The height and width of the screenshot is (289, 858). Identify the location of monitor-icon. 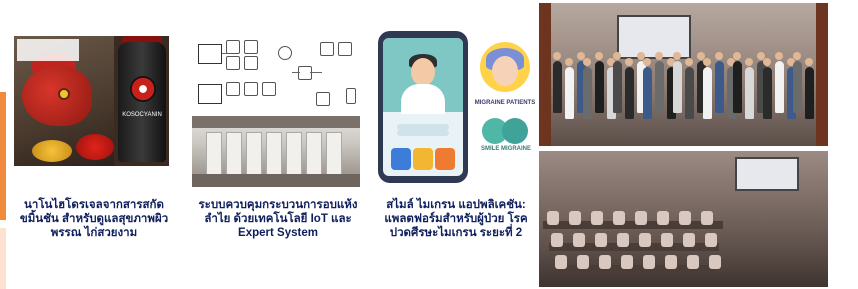
(345, 49).